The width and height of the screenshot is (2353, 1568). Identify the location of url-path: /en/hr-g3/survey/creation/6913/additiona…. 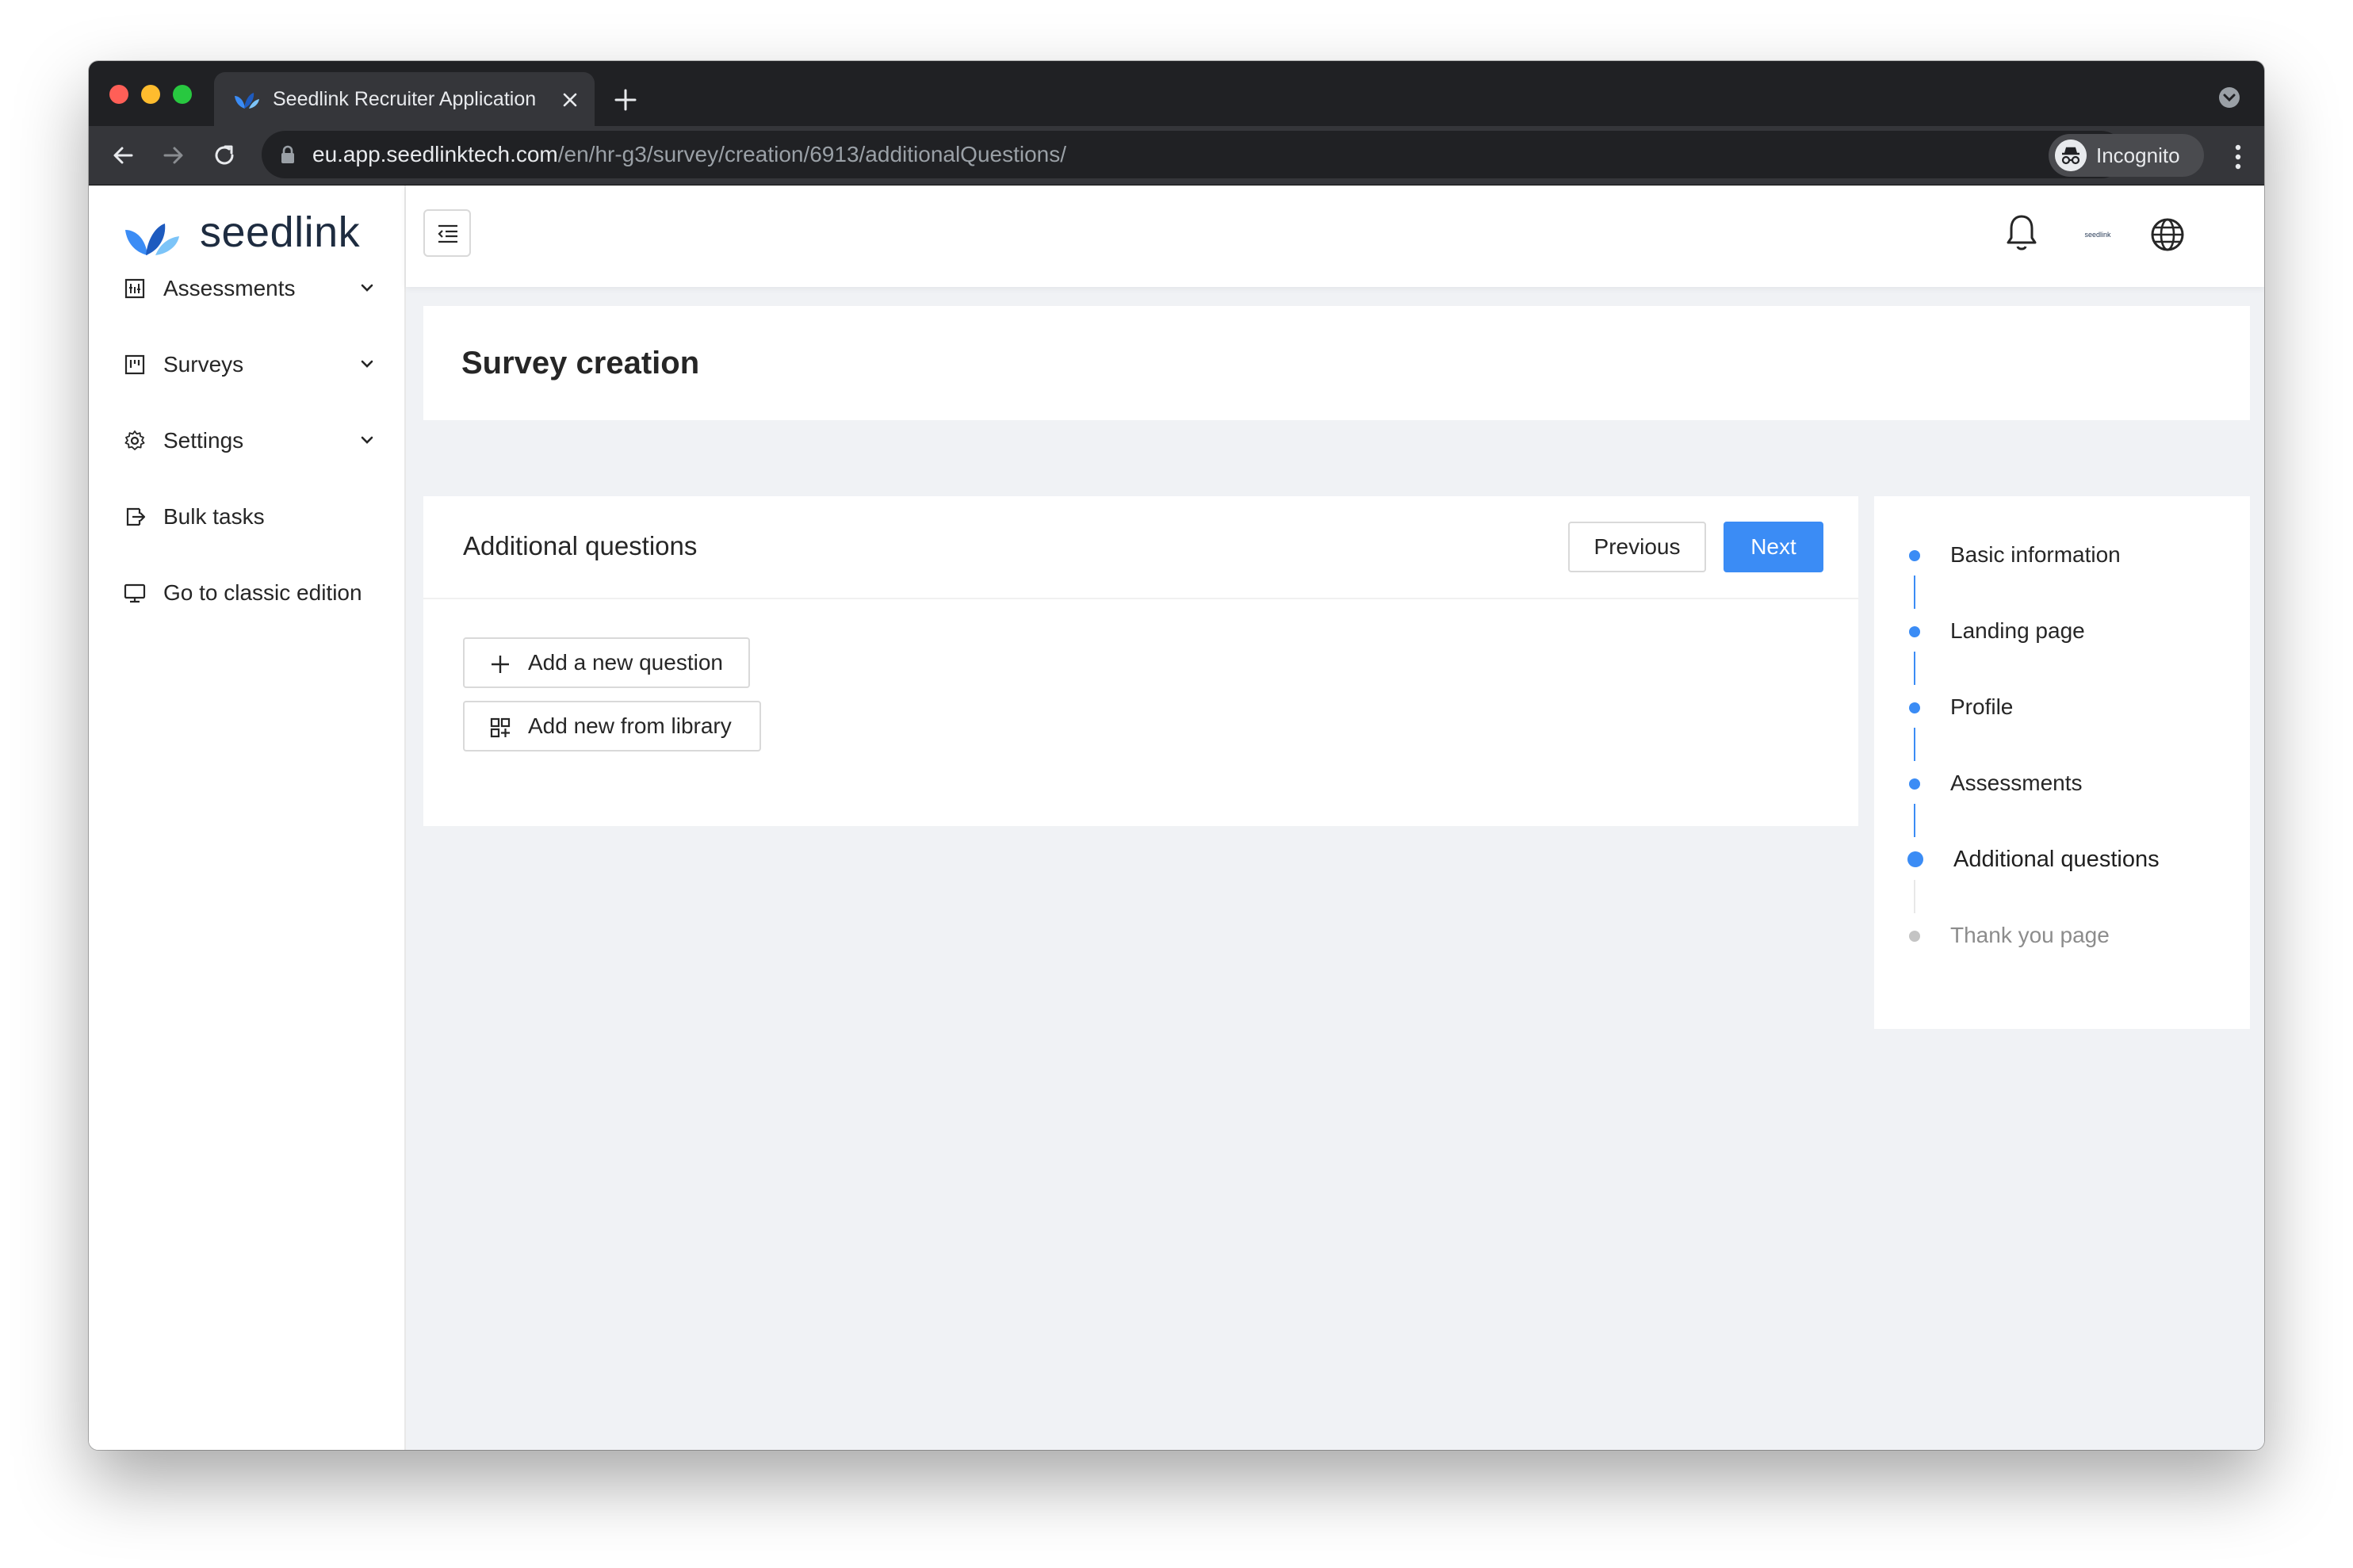
(812, 154).